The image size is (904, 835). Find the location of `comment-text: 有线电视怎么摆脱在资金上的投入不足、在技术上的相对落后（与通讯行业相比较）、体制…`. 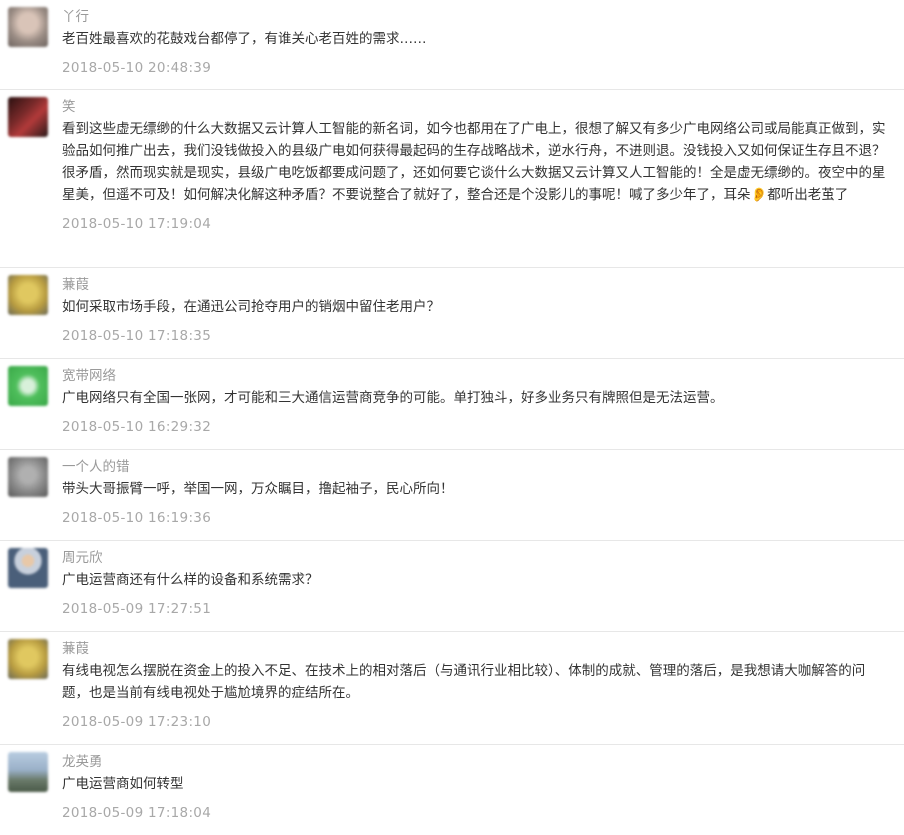

comment-text: 有线电视怎么摆脱在资金上的投入不足、在技术上的相对落后（与通讯行业相比较）、体制… is located at coordinates (464, 682).